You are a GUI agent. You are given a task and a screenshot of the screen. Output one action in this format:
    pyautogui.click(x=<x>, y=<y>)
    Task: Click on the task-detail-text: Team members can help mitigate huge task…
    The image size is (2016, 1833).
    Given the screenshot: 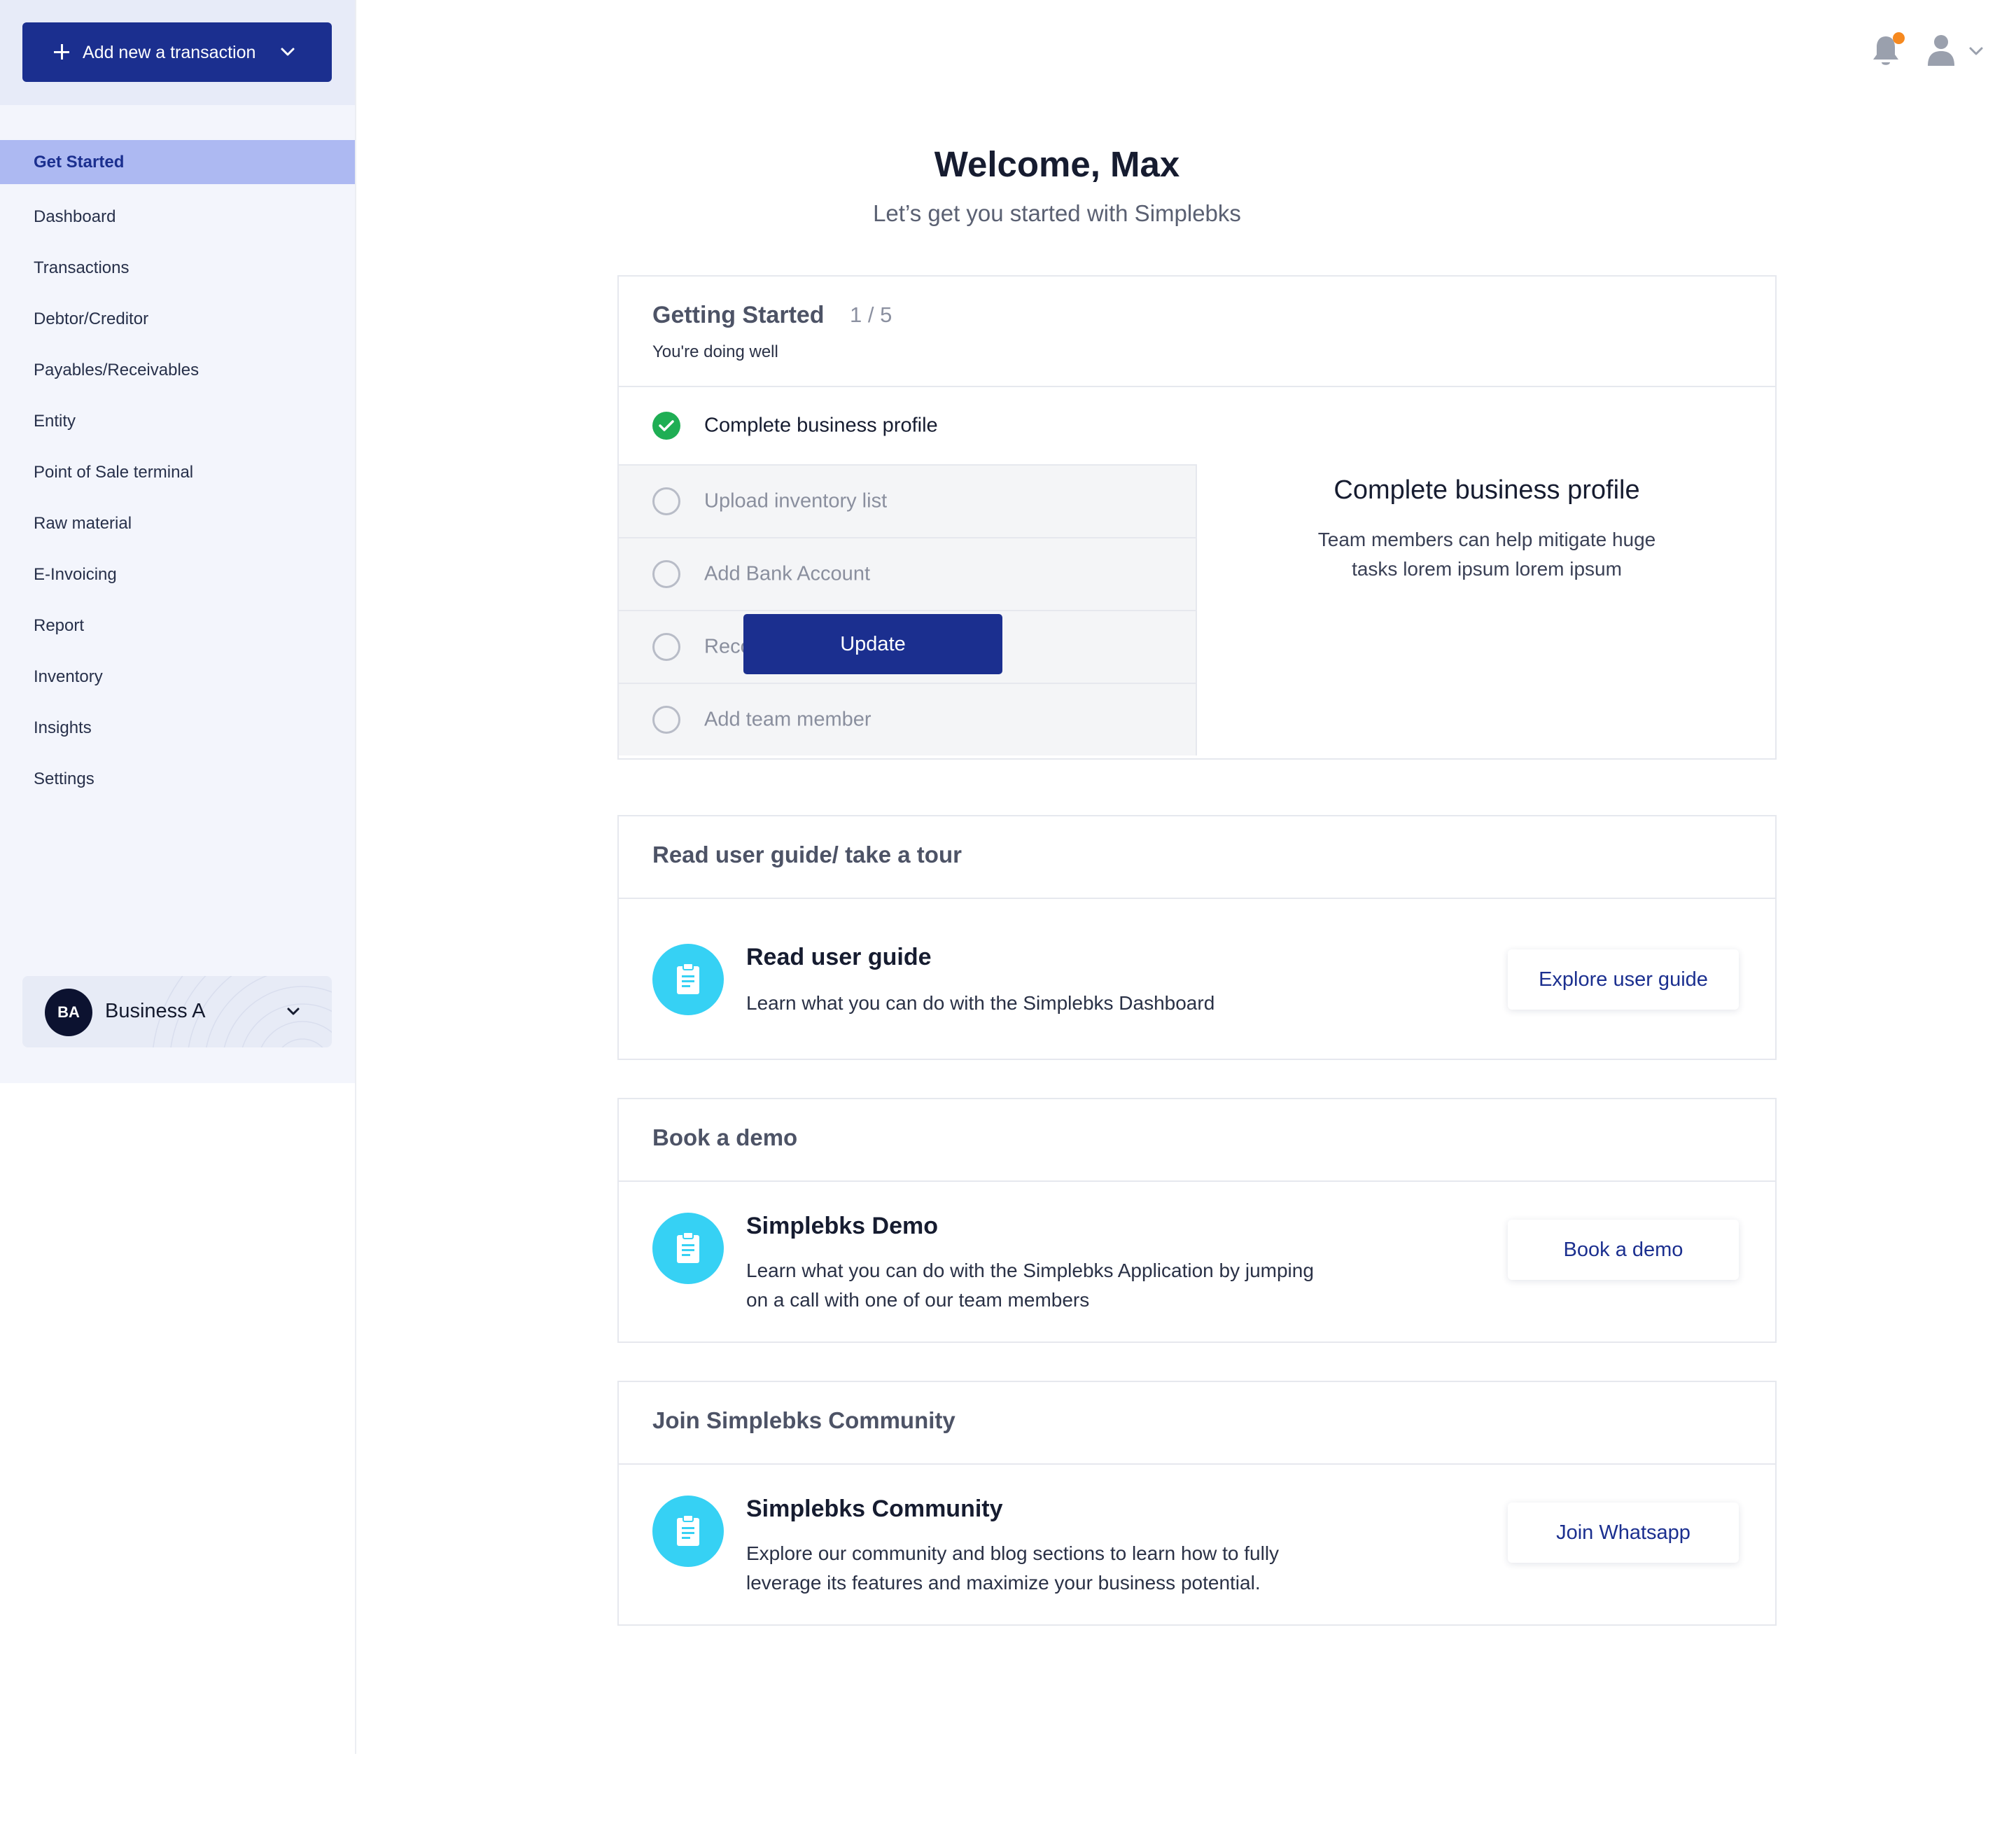 What is the action you would take?
    pyautogui.click(x=1486, y=554)
    